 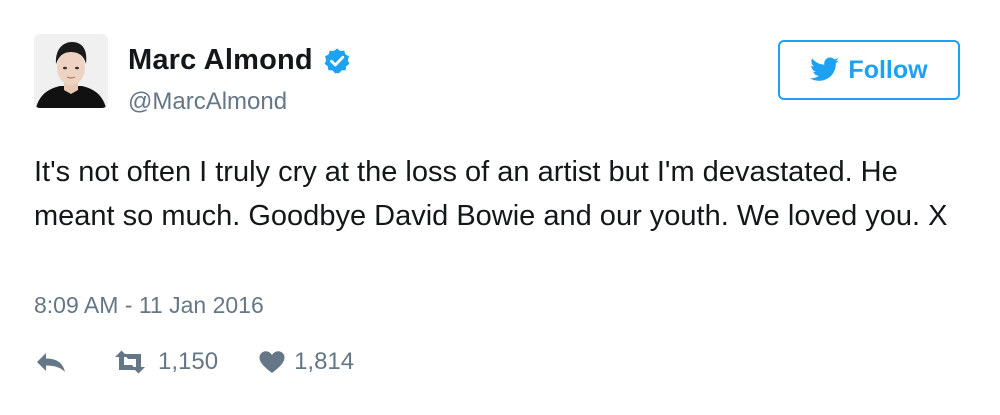 I want to click on like-count: 1,814, so click(x=324, y=361).